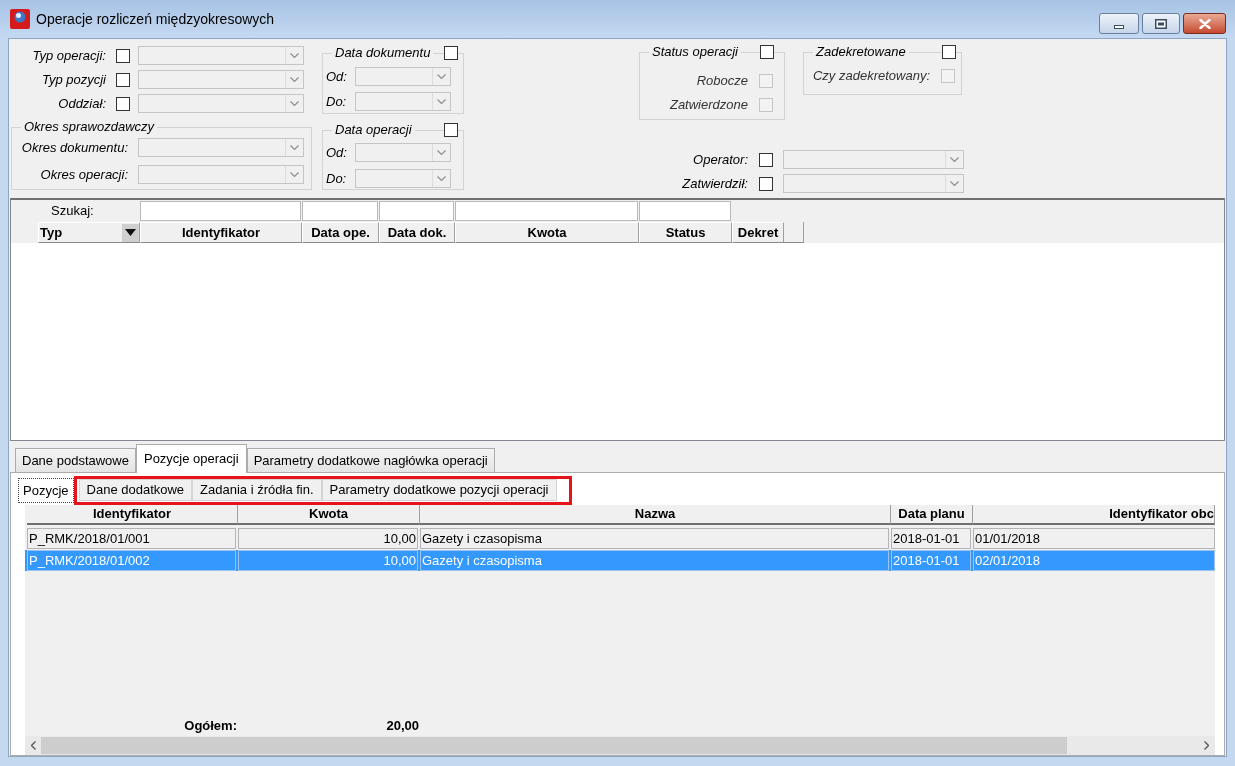 The height and width of the screenshot is (766, 1235). Describe the element at coordinates (73, 79) in the screenshot. I see `filter-label: Typ pozycji` at that location.